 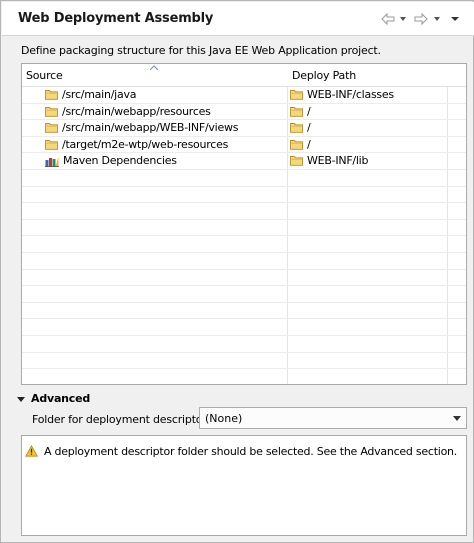 I want to click on deploy-path-cell: WEB-INF/classes, so click(x=342, y=94).